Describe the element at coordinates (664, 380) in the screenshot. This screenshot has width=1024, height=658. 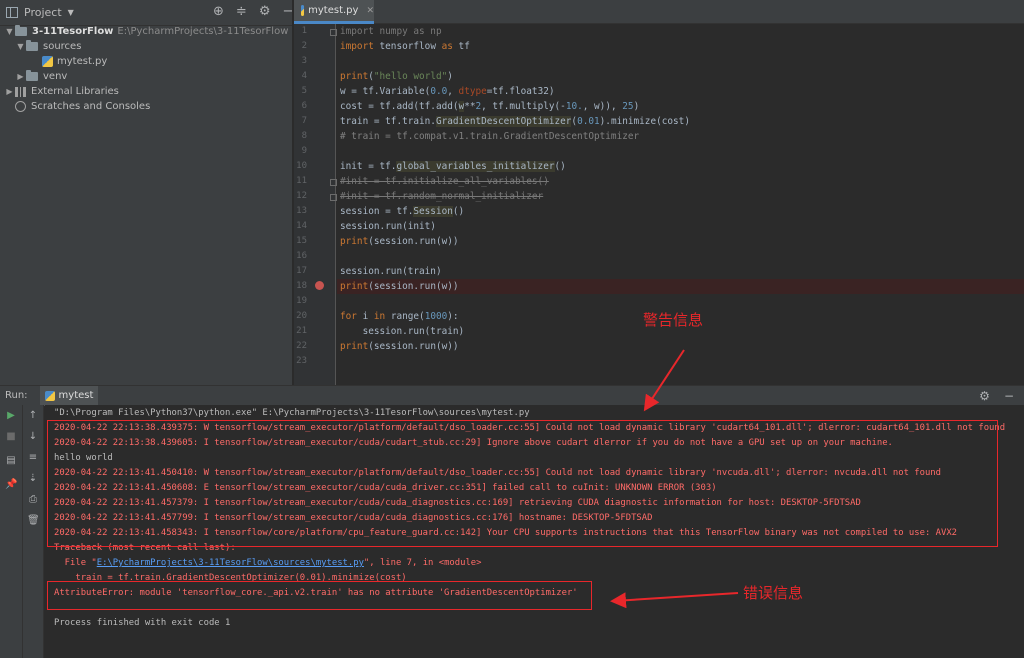
I see `warning-arrow` at that location.